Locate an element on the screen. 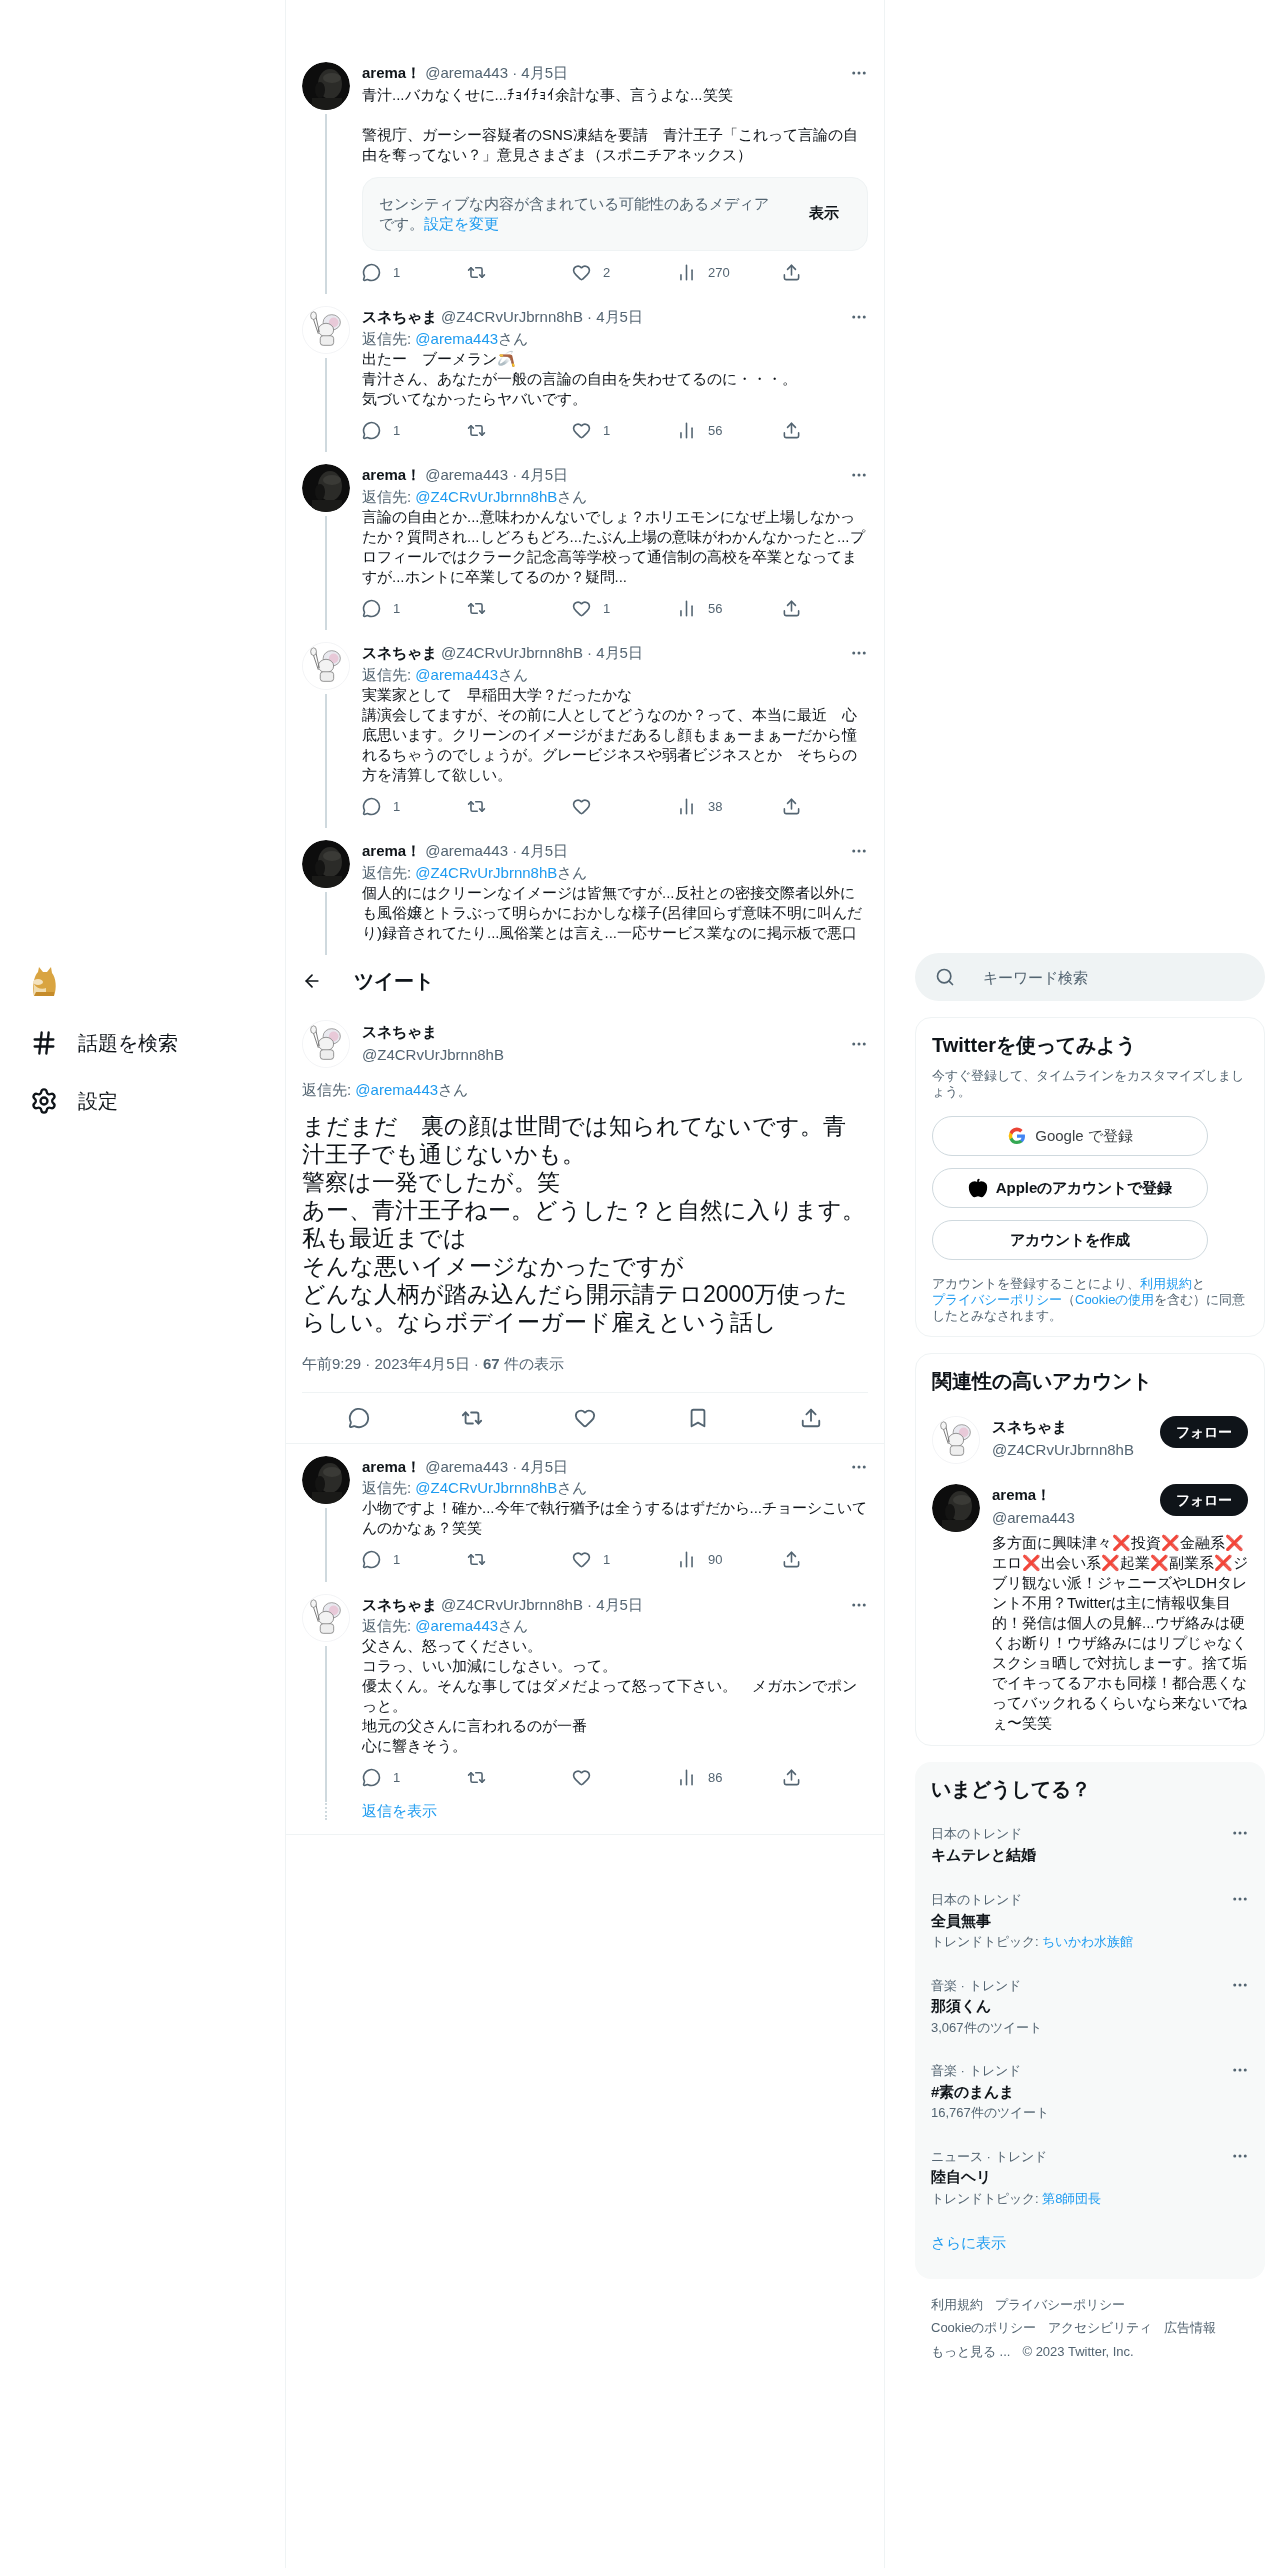 Image resolution: width=1284 pixels, height=2568 pixels. tweet-text-line: 優太くん。そんな事してはダメだよって怒って下さい。 メガホンでポンっと。 is located at coordinates (610, 1696).